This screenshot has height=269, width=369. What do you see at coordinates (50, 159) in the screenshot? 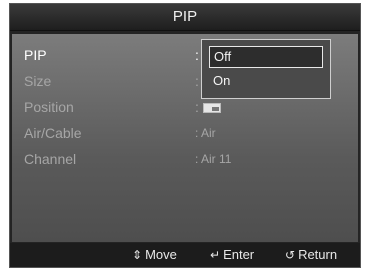
I see `menu-row-label: Channel` at bounding box center [50, 159].